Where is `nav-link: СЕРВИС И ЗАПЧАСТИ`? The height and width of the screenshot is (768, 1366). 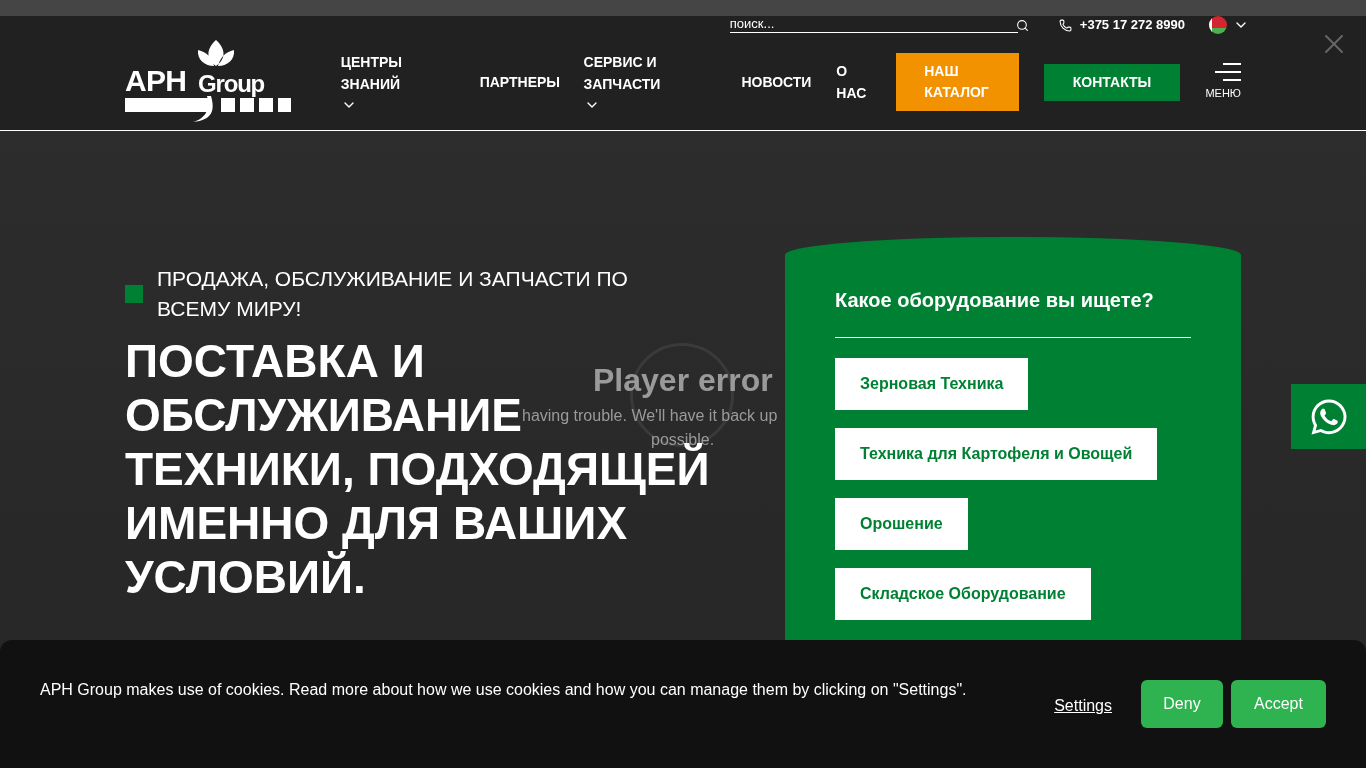
nav-link: СЕРВИС И ЗАПЧАСТИ is located at coordinates (628, 82).